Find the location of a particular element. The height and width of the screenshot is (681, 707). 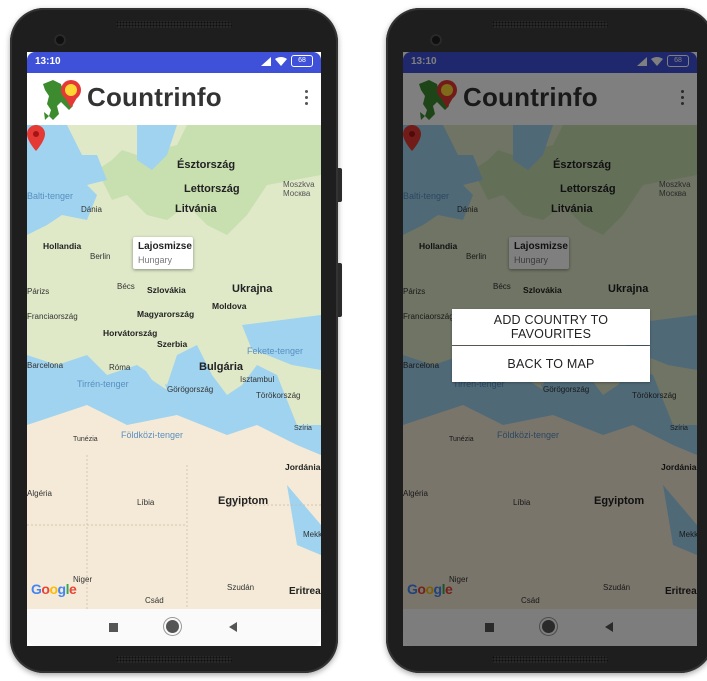

map-label-istanbul: Isztambul is located at coordinates (257, 379).